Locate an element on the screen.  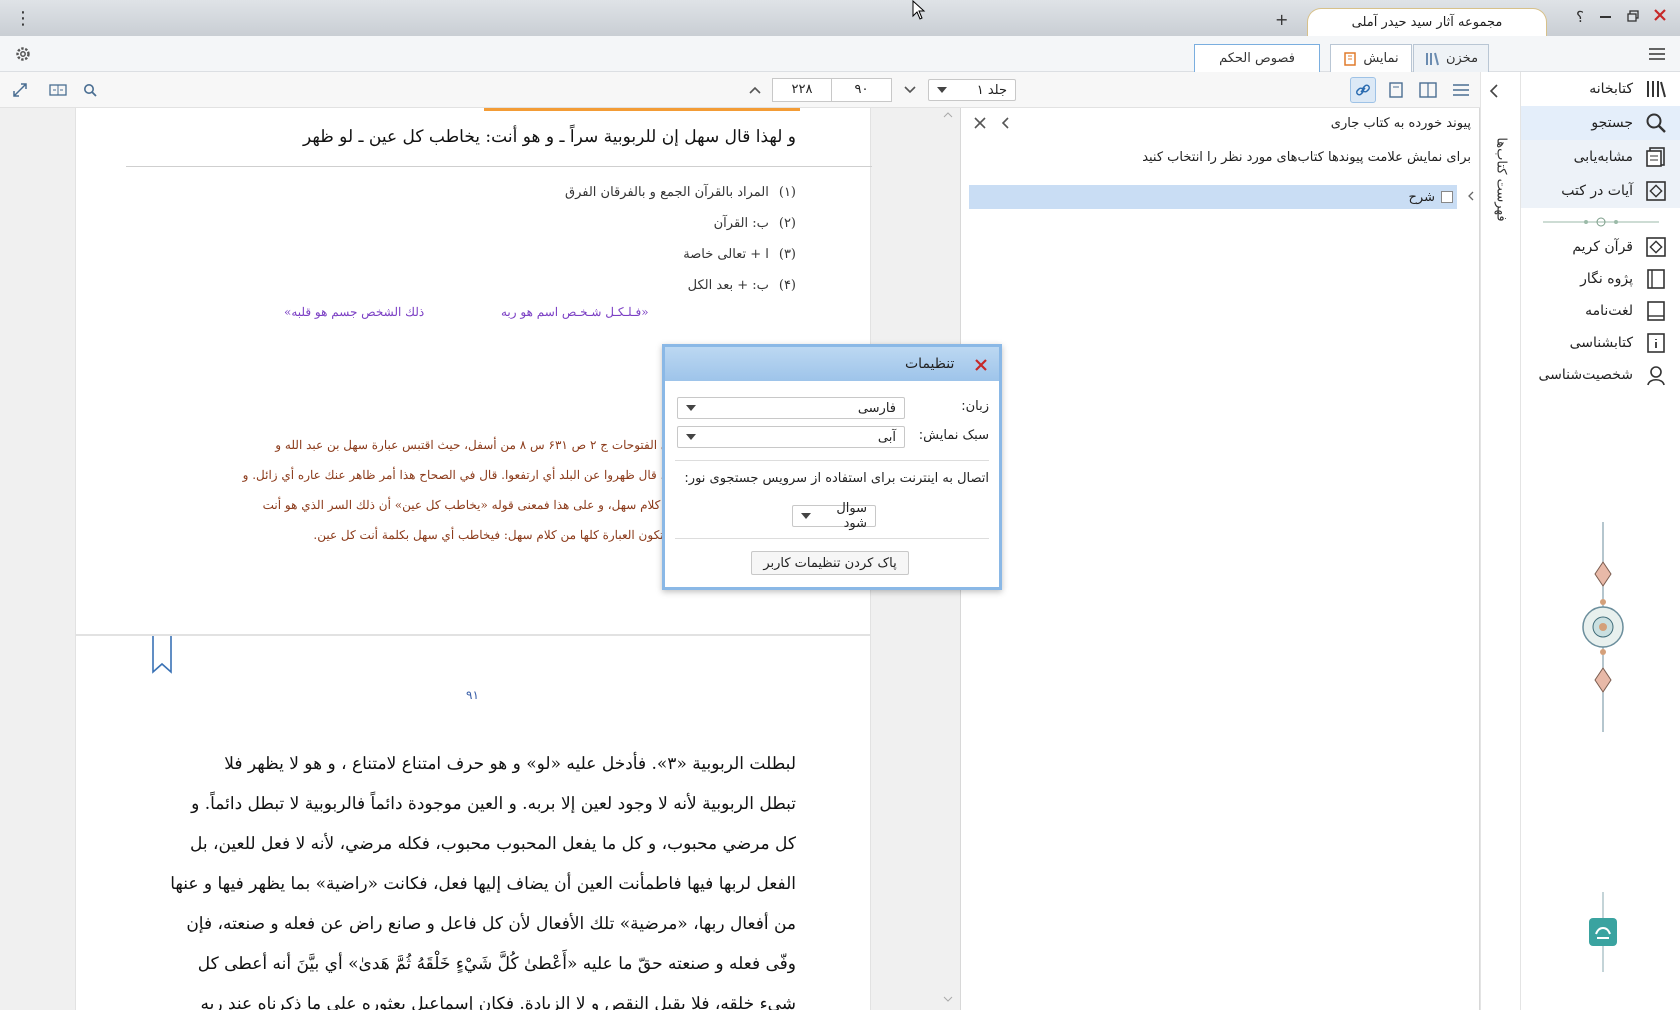
style-value: آبی is located at coordinates (886, 437).